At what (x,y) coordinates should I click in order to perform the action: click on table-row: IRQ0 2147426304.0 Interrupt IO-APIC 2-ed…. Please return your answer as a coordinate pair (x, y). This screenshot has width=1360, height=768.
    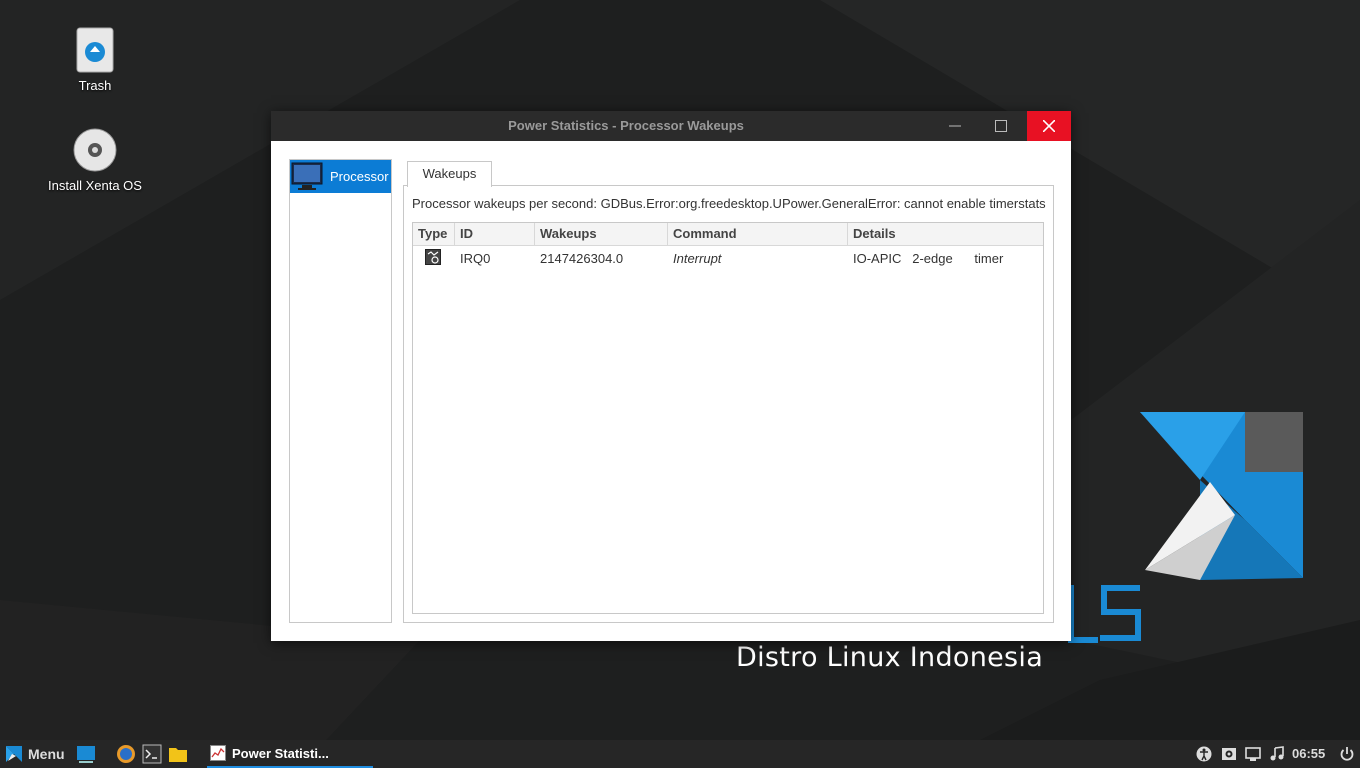
    Looking at the image, I should click on (728, 258).